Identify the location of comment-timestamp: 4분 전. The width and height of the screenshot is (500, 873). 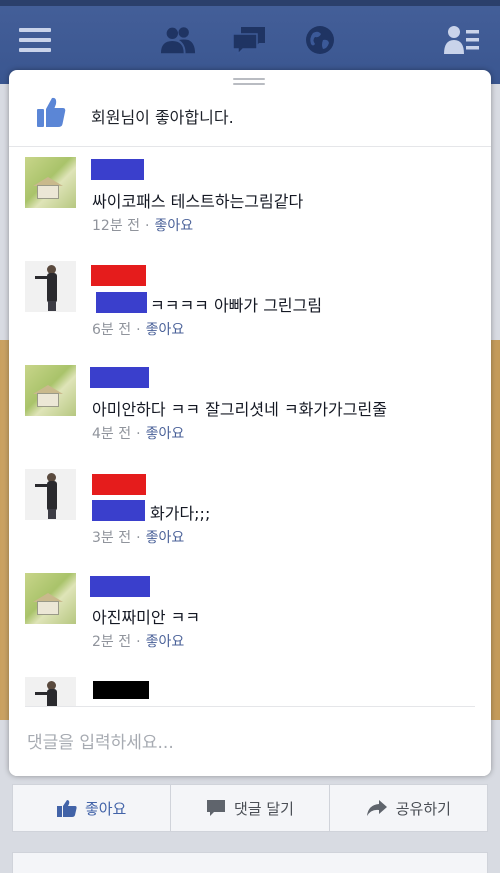
(112, 434).